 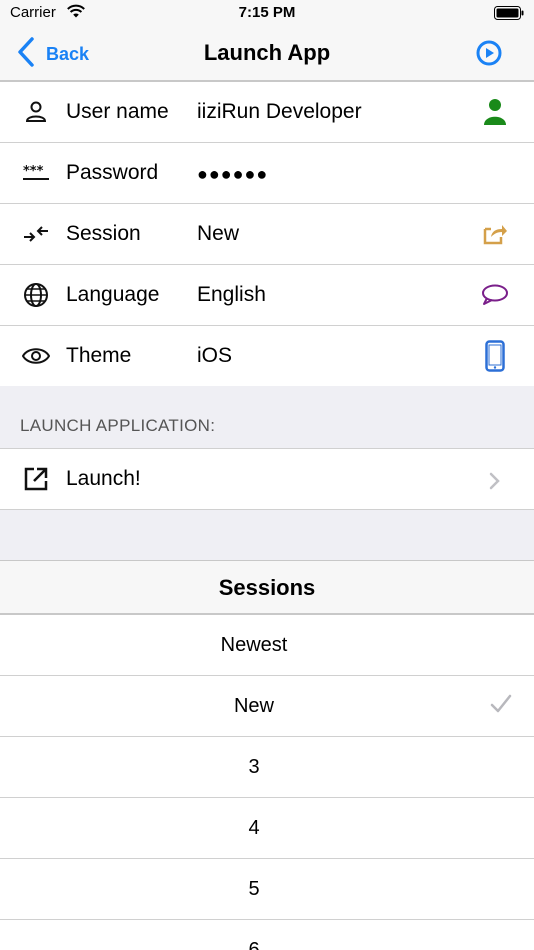 What do you see at coordinates (267, 767) in the screenshot?
I see `session-option-3: 3` at bounding box center [267, 767].